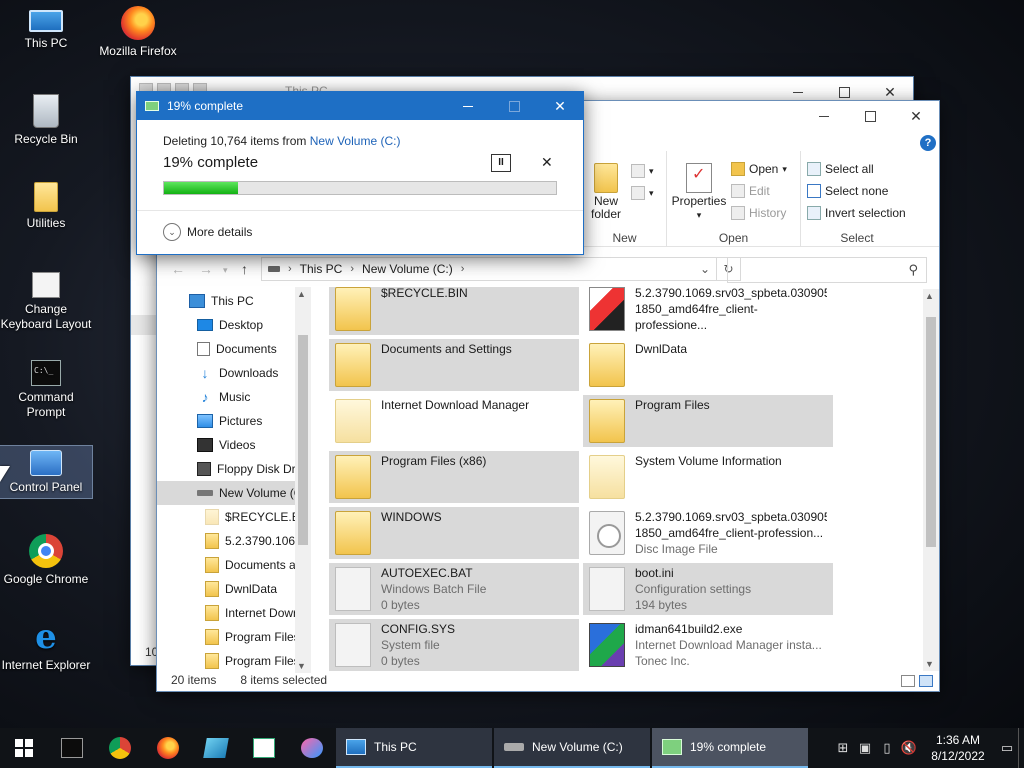 The height and width of the screenshot is (768, 1024). I want to click on notification-icon: ▭, so click(1007, 748).